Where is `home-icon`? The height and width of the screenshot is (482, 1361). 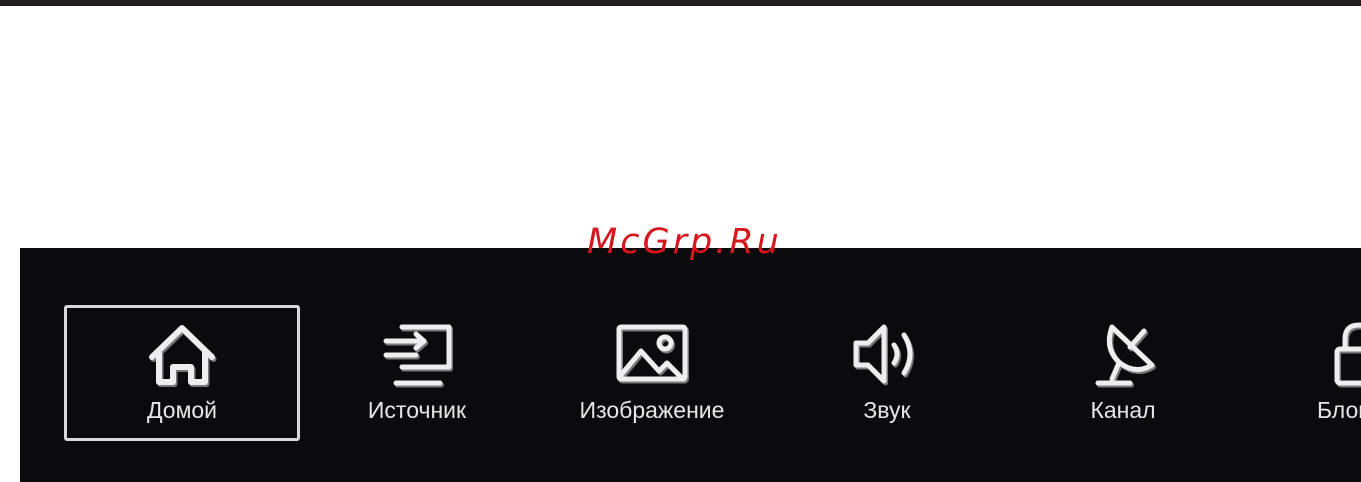
home-icon is located at coordinates (182, 354).